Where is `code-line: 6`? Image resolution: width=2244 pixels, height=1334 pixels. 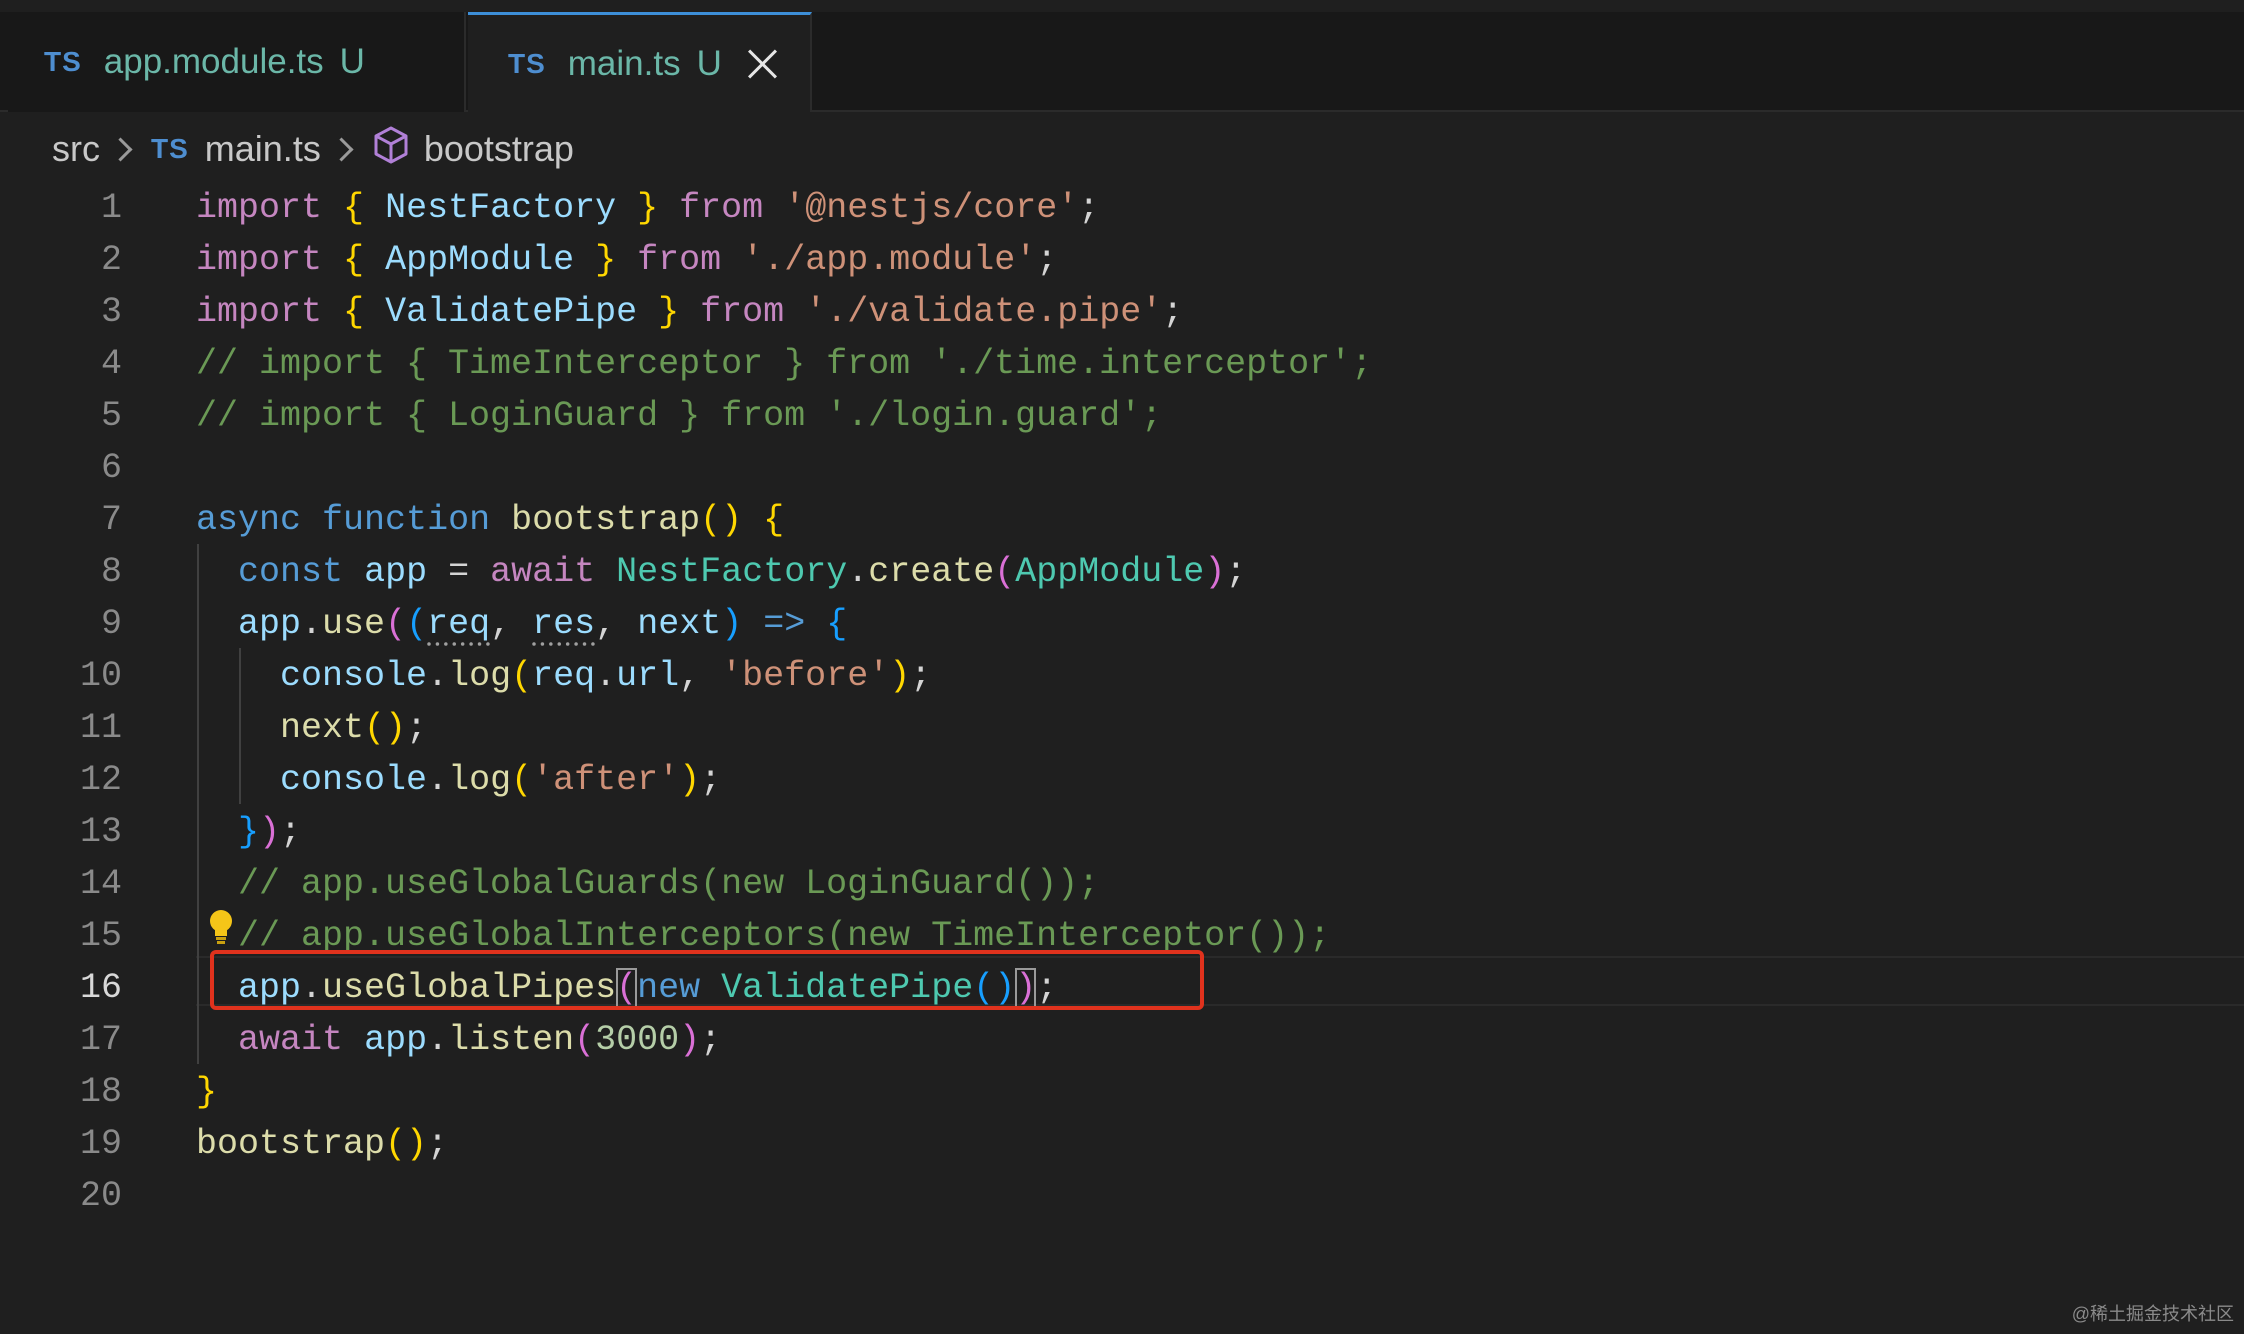 code-line: 6 is located at coordinates (1122, 468).